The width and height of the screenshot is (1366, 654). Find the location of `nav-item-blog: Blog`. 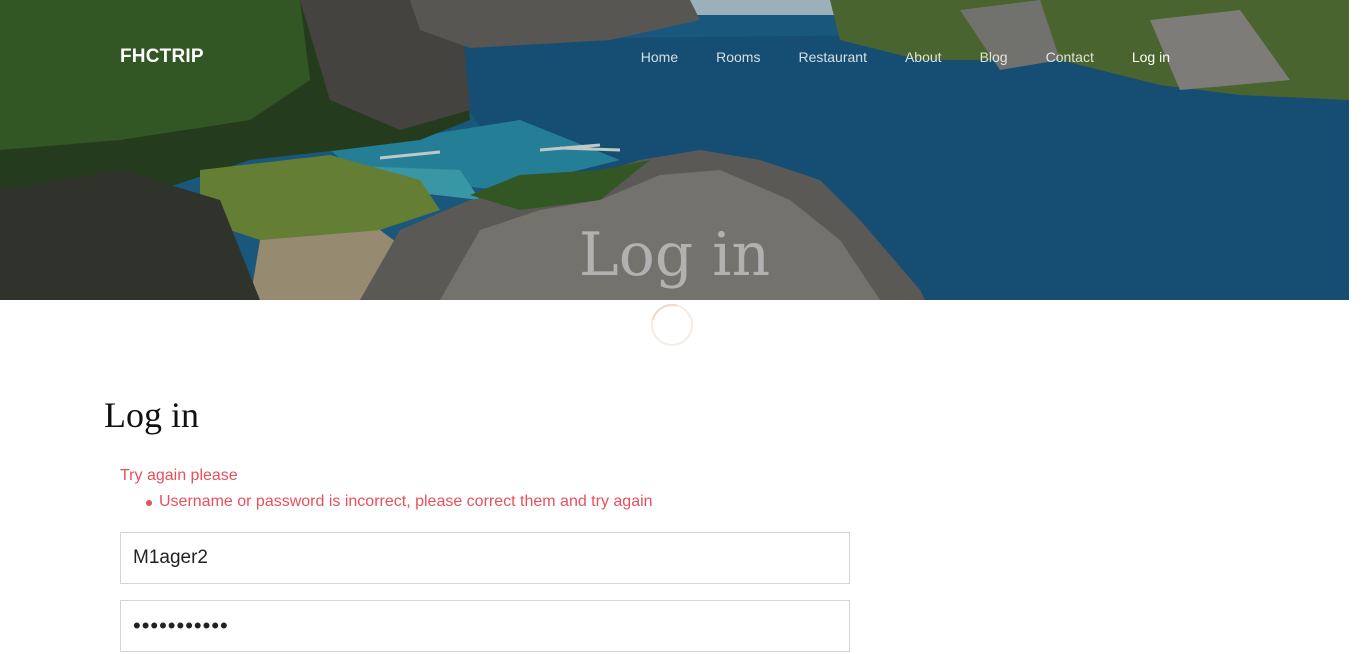

nav-item-blog: Blog is located at coordinates (994, 57).